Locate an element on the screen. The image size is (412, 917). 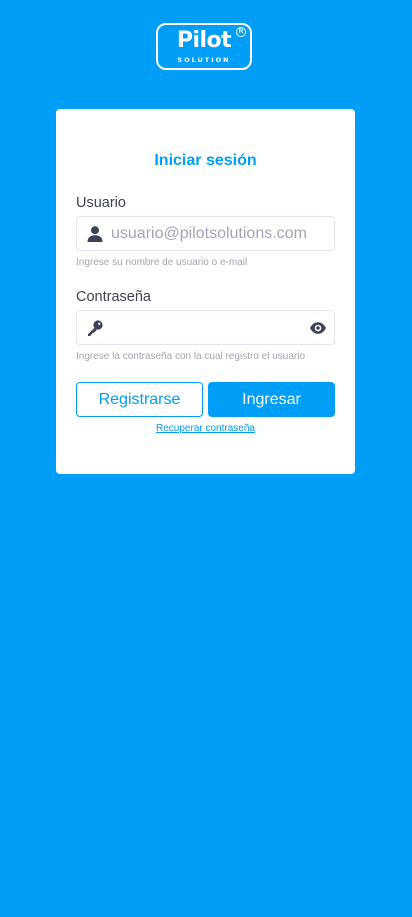
registered-mark: R is located at coordinates (241, 32).